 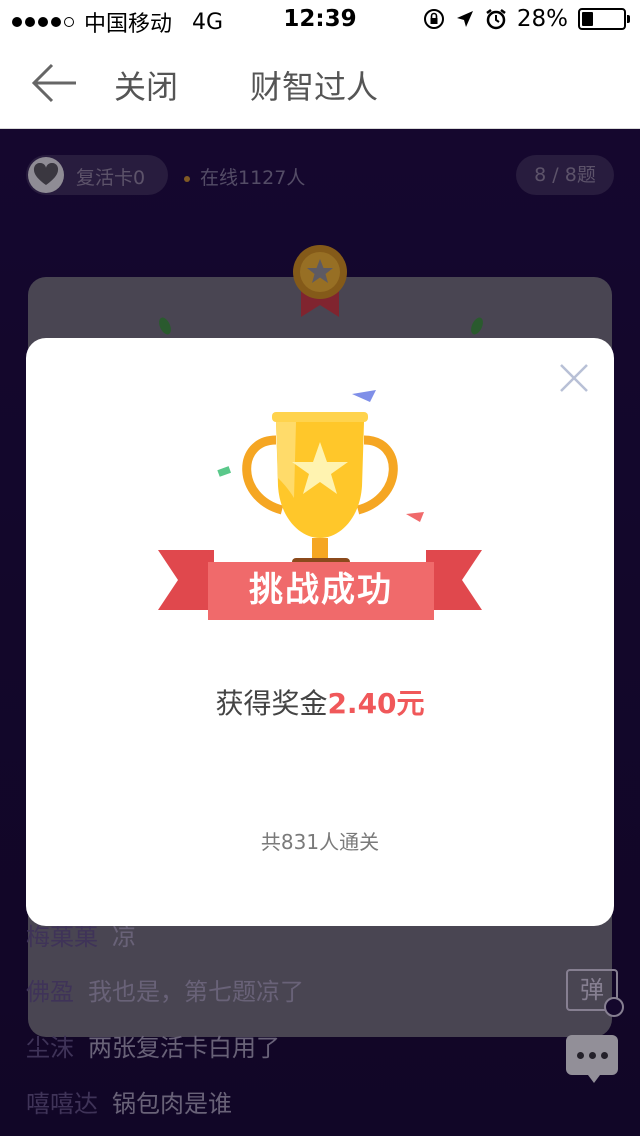 What do you see at coordinates (542, 19) in the screenshot?
I see `battery-percent: 28%` at bounding box center [542, 19].